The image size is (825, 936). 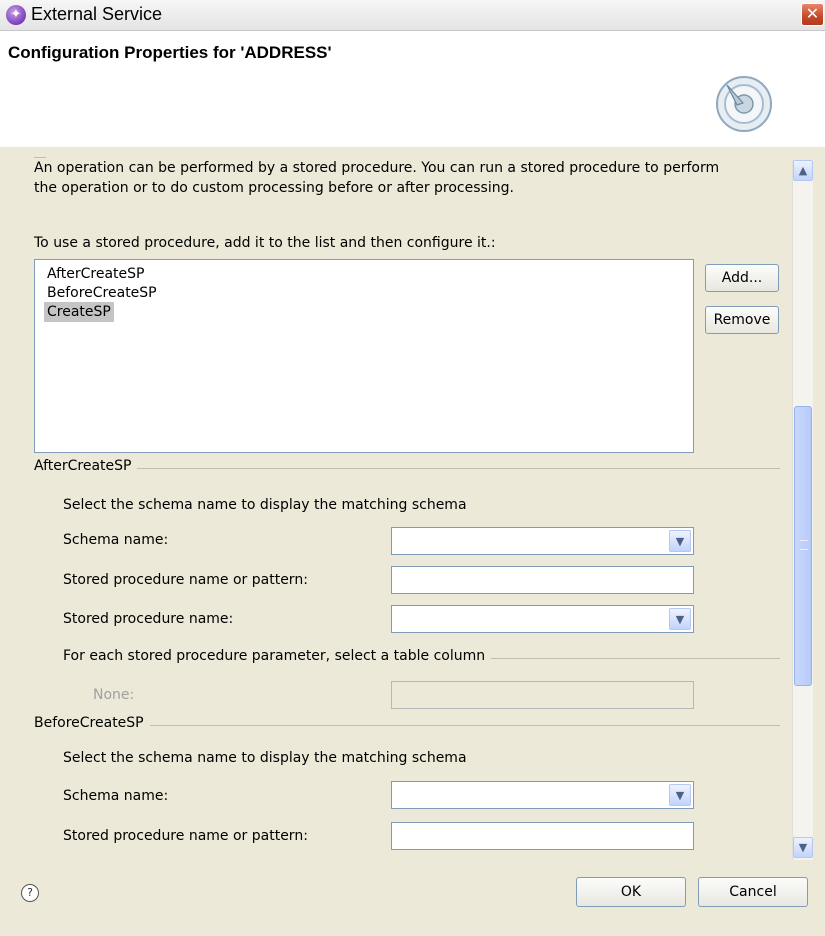 I want to click on wizard-graphic-icon, so click(x=744, y=104).